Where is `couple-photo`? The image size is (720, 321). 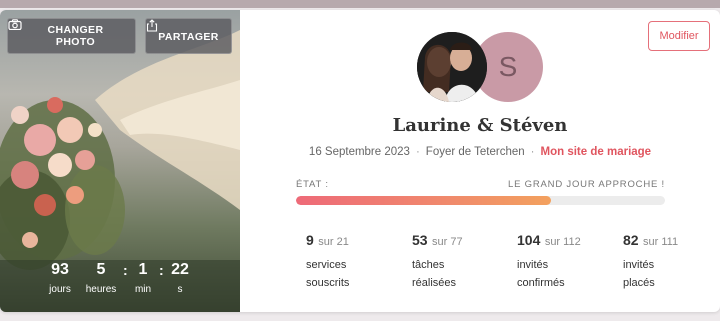 couple-photo is located at coordinates (452, 67).